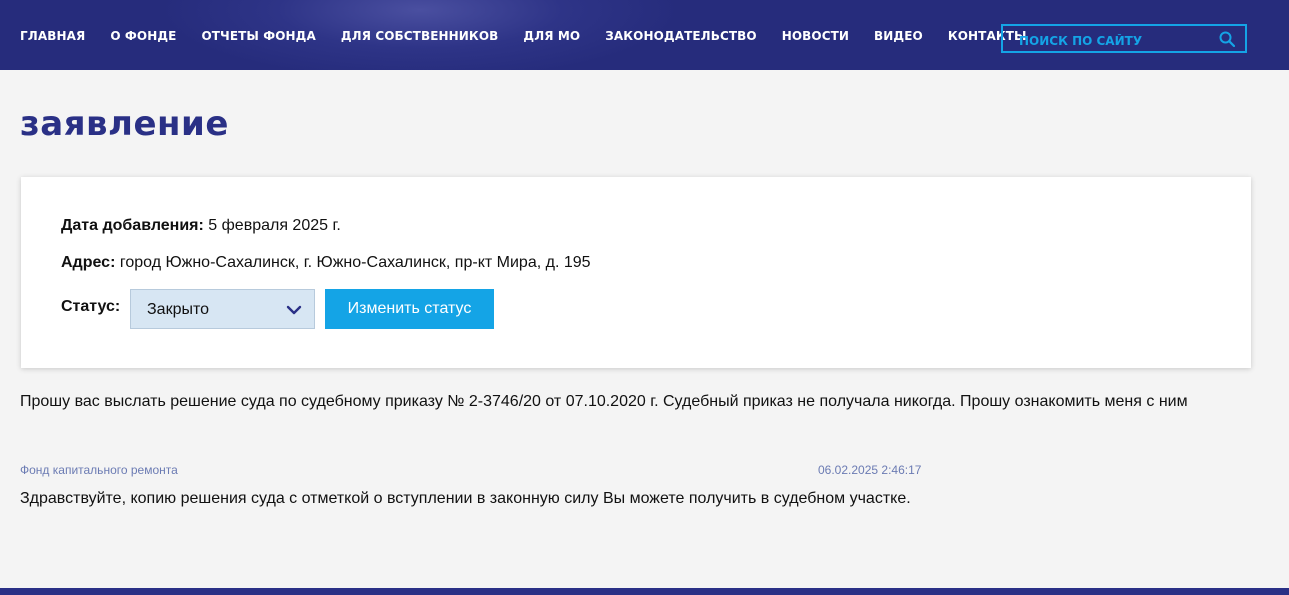 Image resolution: width=1289 pixels, height=595 pixels. I want to click on nav-item-video: ВИДЕО, so click(898, 36).